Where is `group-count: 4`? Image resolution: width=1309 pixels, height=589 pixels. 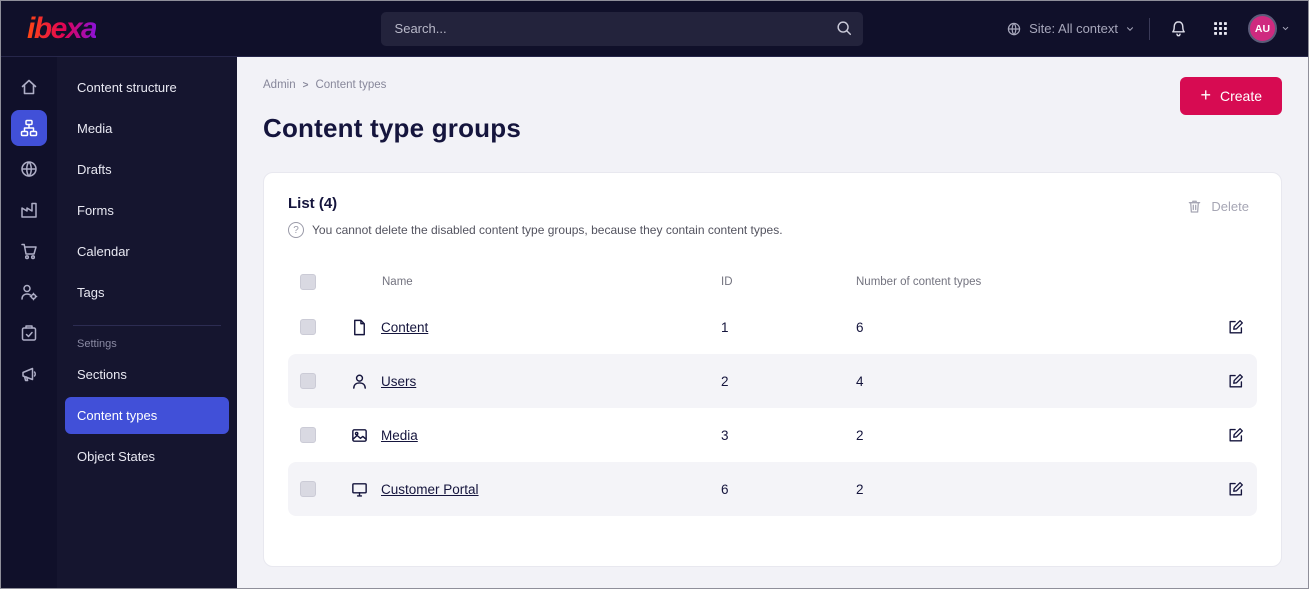
group-count: 4 is located at coordinates (860, 381).